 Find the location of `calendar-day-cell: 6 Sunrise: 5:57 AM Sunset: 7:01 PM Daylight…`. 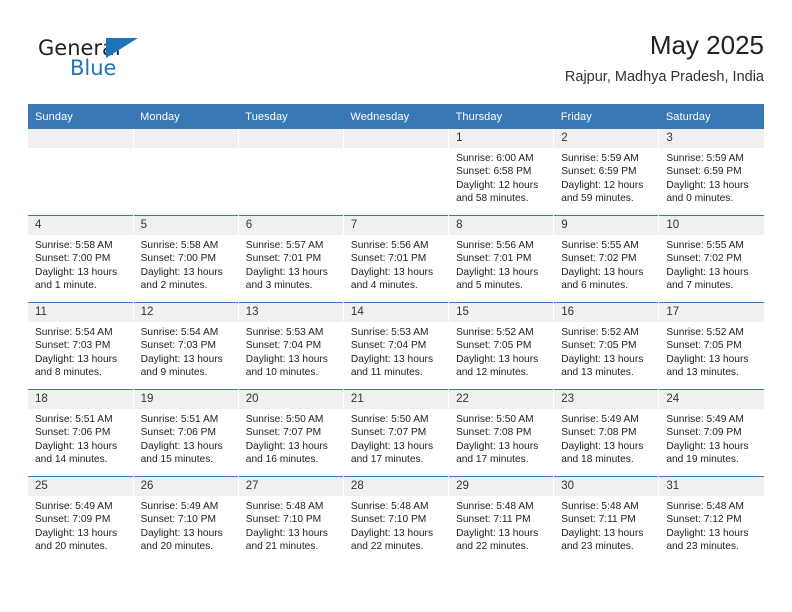

calendar-day-cell: 6 Sunrise: 5:57 AM Sunset: 7:01 PM Daylight… is located at coordinates (291, 259).